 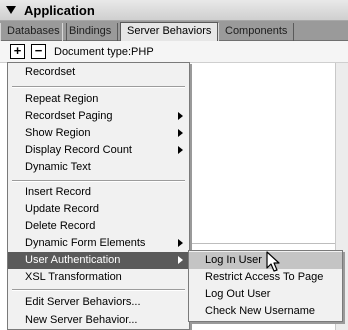 I want to click on menu-item-recordset: Recordset, so click(x=98, y=72).